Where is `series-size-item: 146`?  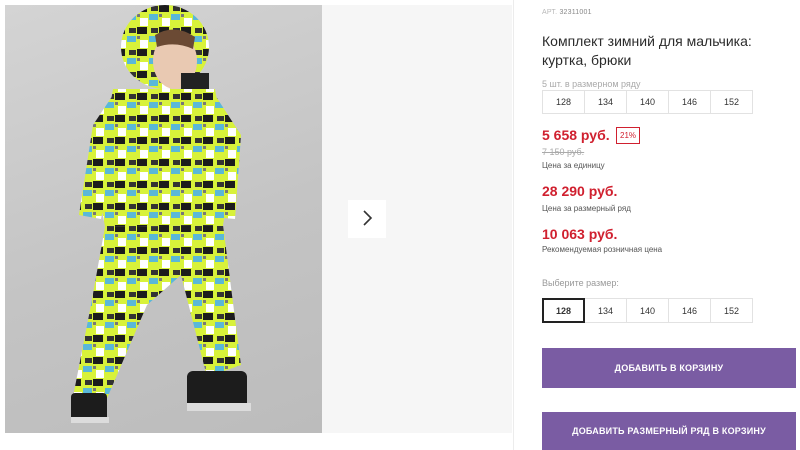 series-size-item: 146 is located at coordinates (689, 102).